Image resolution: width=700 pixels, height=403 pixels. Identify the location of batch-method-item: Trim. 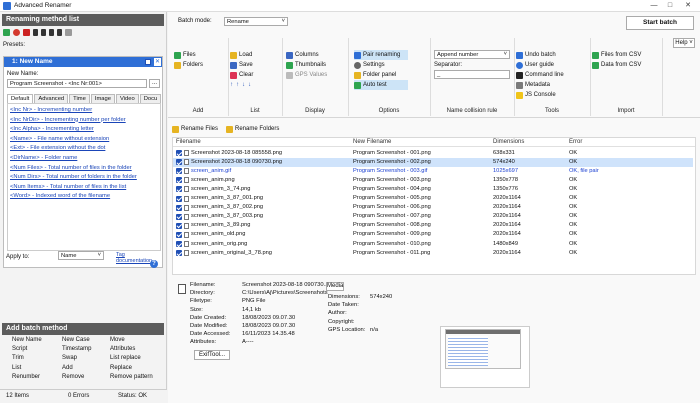
(18, 358).